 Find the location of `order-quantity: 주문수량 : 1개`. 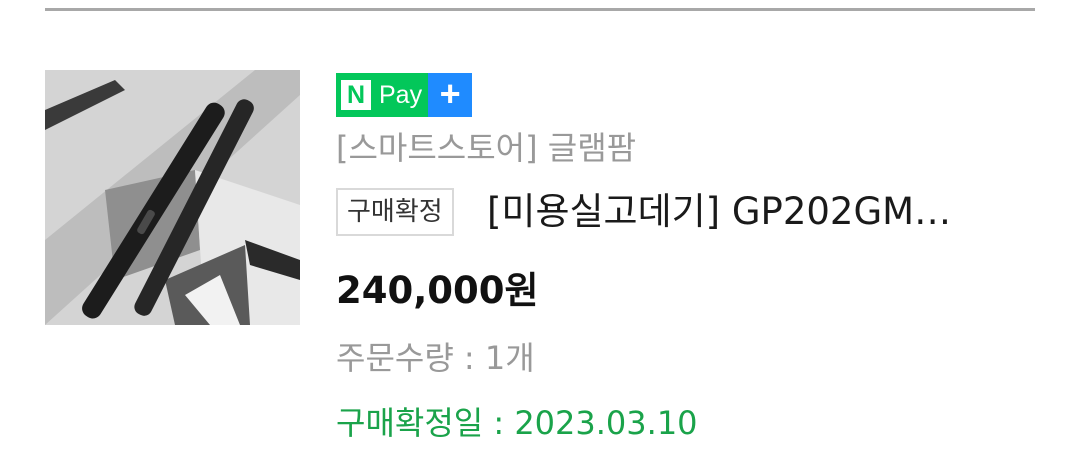

order-quantity: 주문수량 : 1개 is located at coordinates (435, 358).